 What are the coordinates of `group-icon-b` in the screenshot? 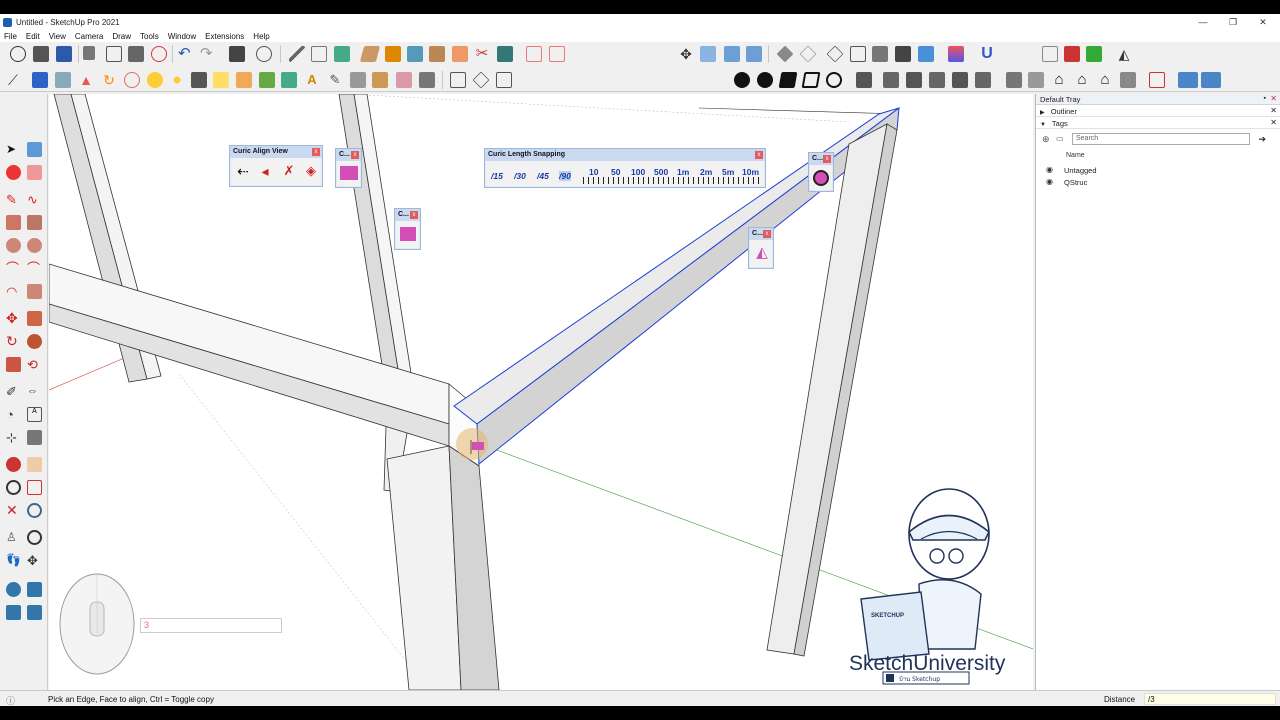 It's located at (891, 80).